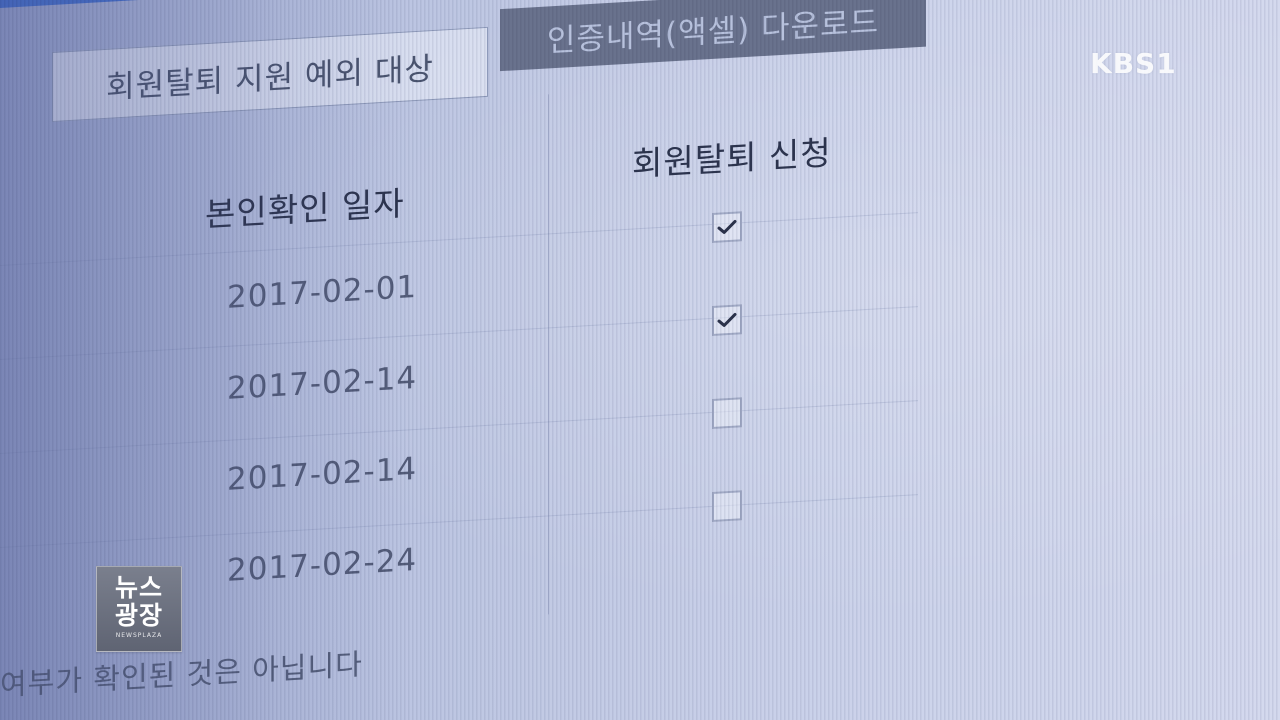 The width and height of the screenshot is (1280, 720). Describe the element at coordinates (713, 36) in the screenshot. I see `excel-download-button: 인증내역(액셀) 다운로드` at that location.